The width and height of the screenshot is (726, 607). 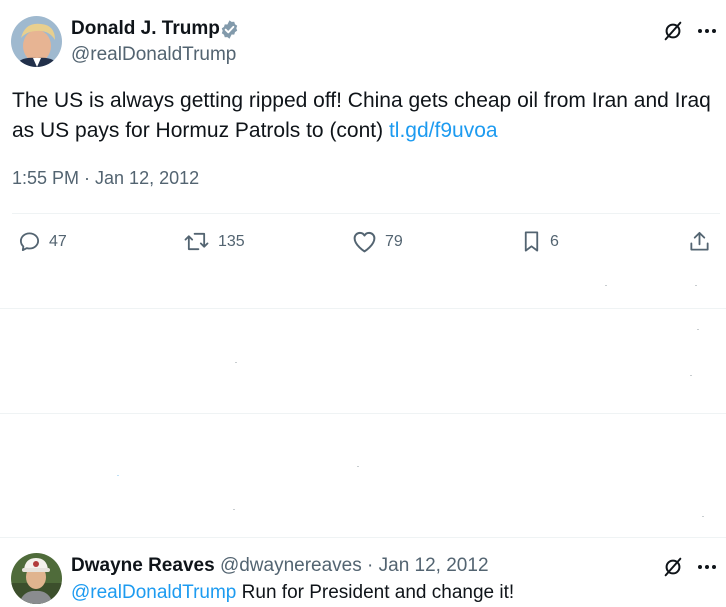 I want to click on reply-body: Run for President and change it!, so click(x=375, y=592).